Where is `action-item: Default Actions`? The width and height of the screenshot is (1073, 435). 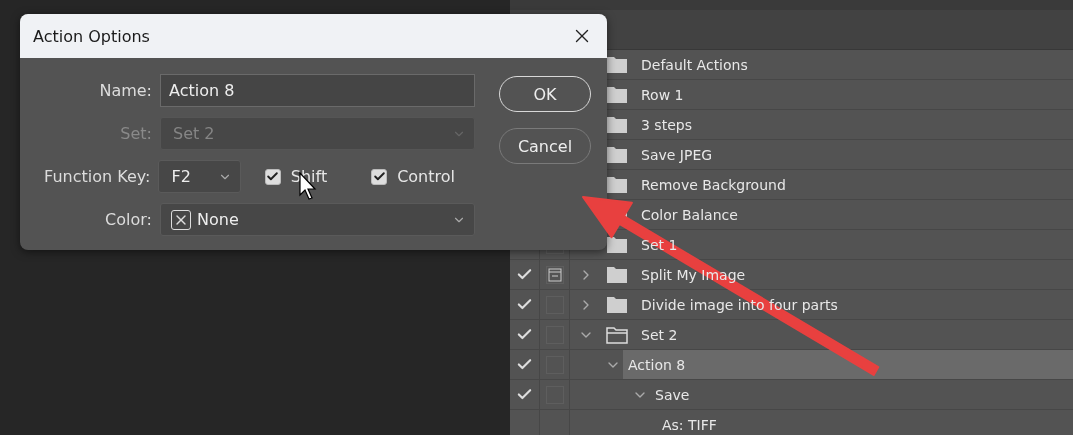 action-item: Default Actions is located at coordinates (694, 64).